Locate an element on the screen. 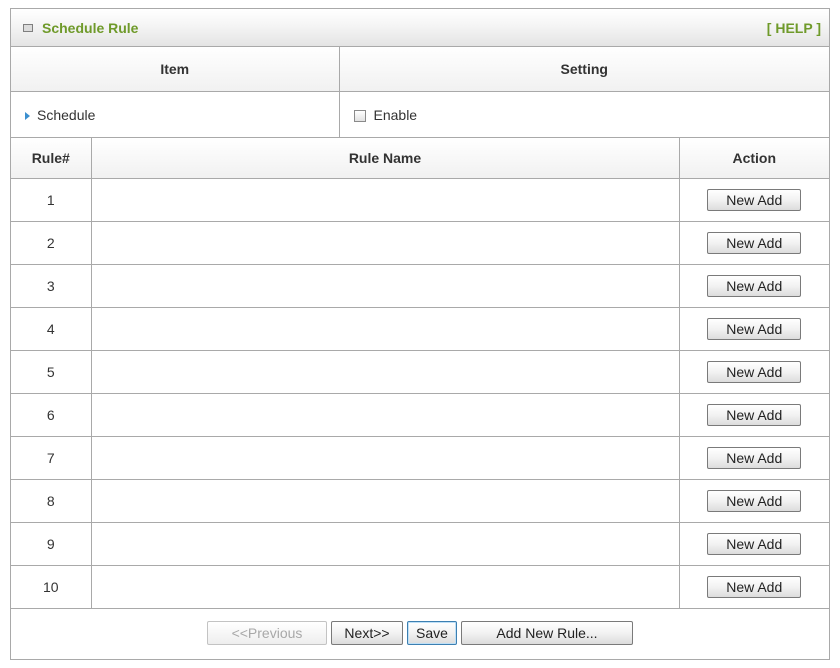 This screenshot has height=668, width=840. rule-number: 8 is located at coordinates (51, 501).